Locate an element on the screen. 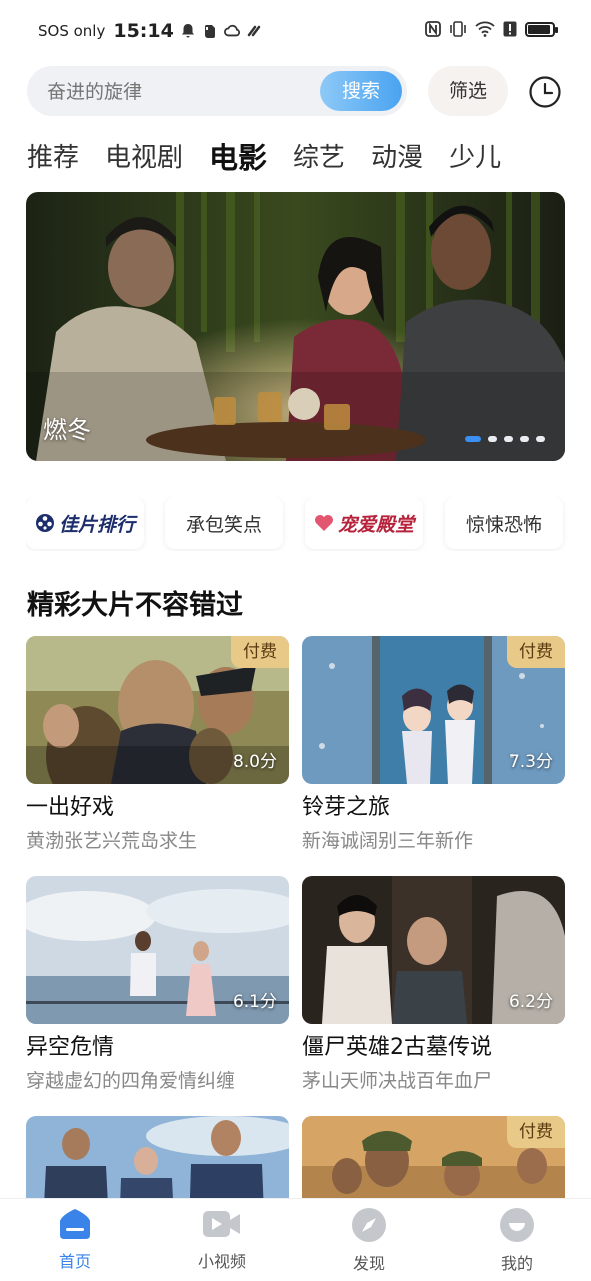  movie-card: 6.2分 僵尸英雄2古墓传说 茅山天师决战百年血尸 is located at coordinates (433, 986).